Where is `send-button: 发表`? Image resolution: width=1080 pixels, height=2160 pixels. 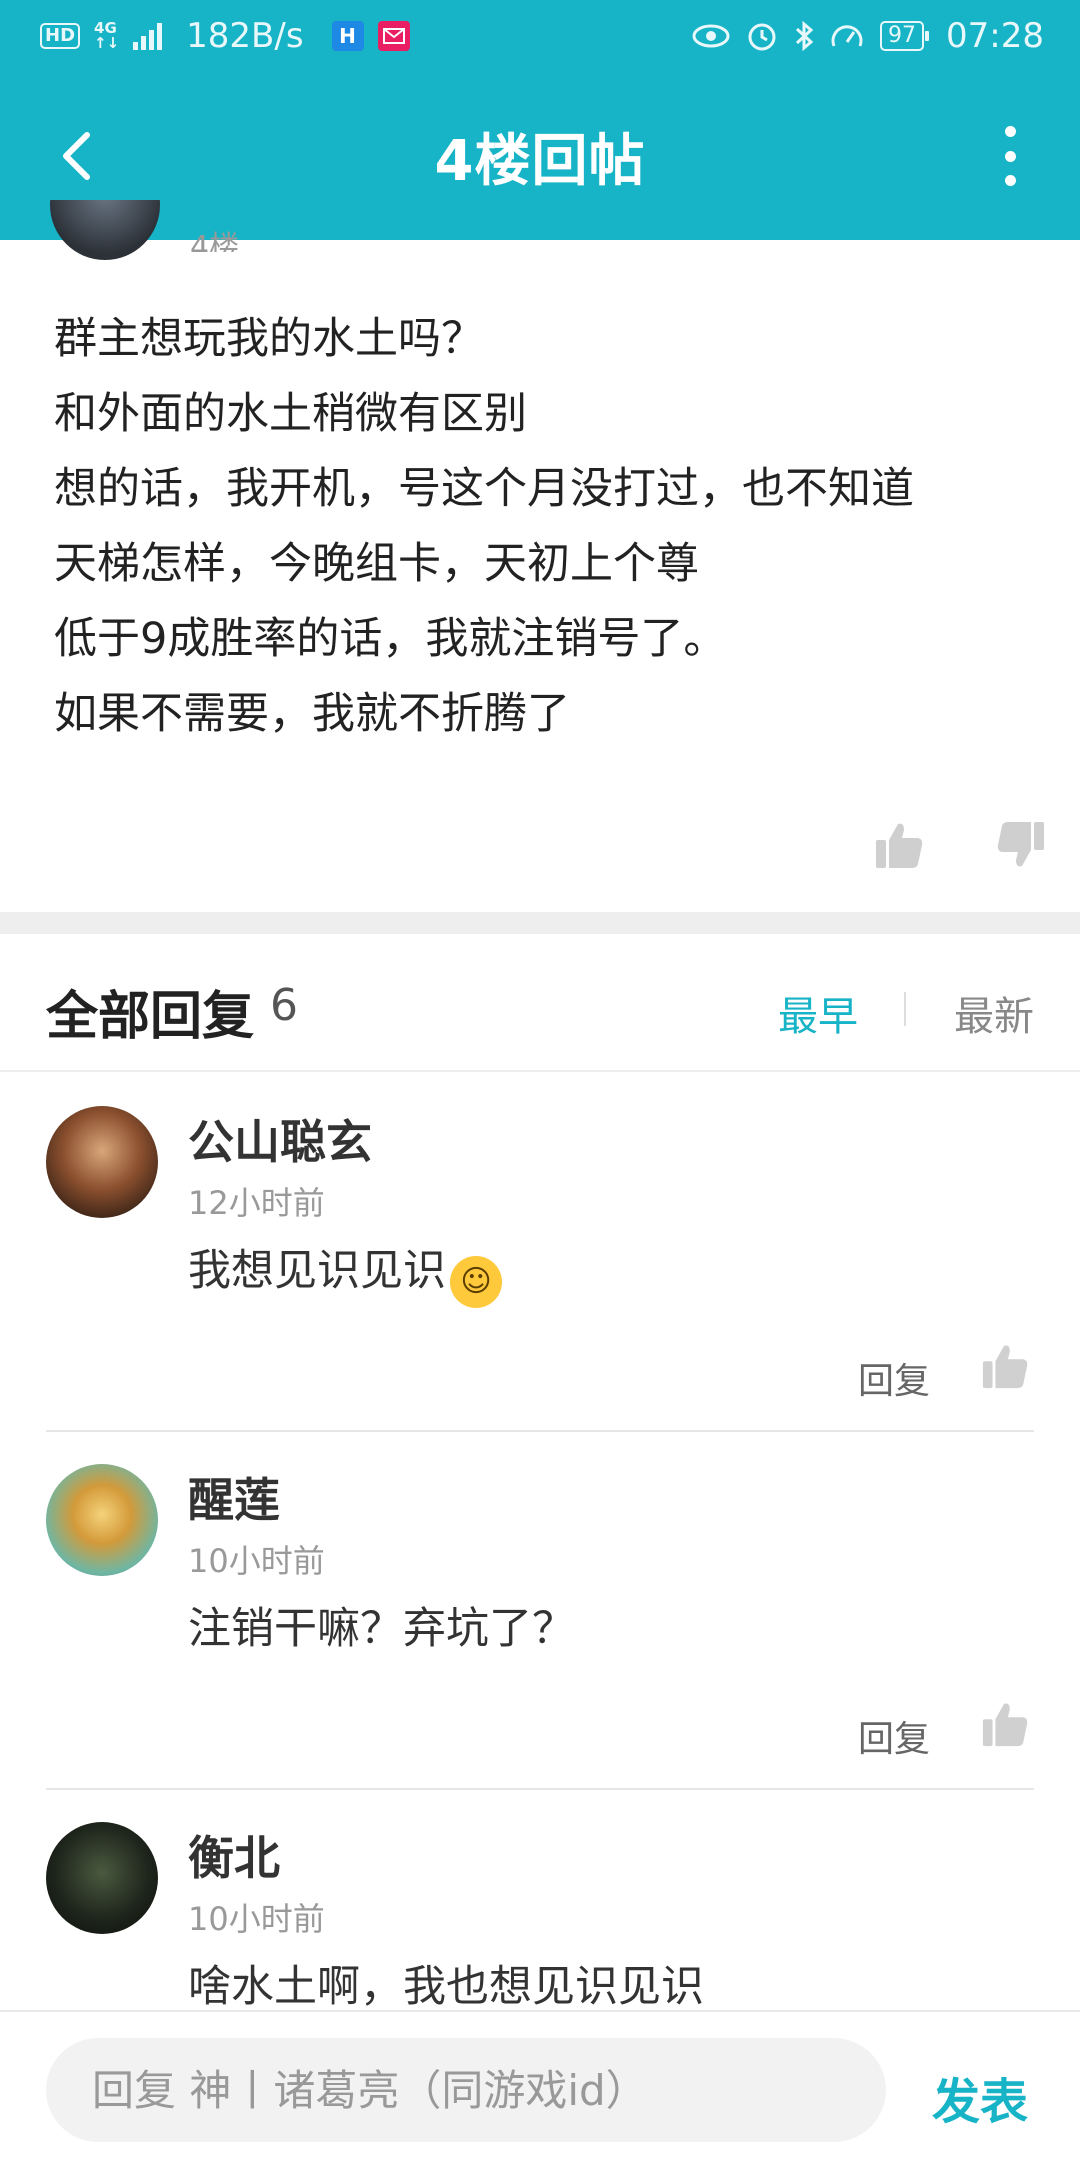 send-button: 发表 is located at coordinates (980, 2097).